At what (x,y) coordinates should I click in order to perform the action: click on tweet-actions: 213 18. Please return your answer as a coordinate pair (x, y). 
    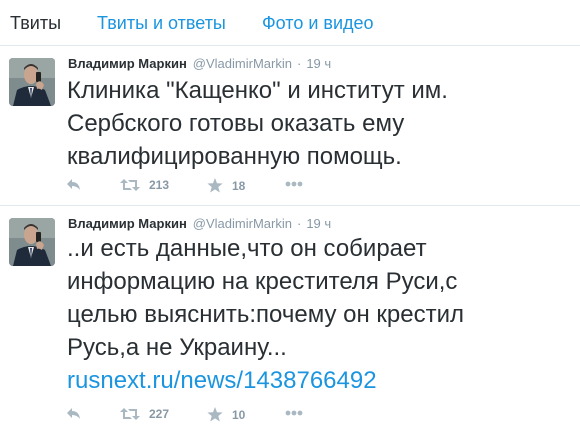
    Looking at the image, I should click on (226, 188).